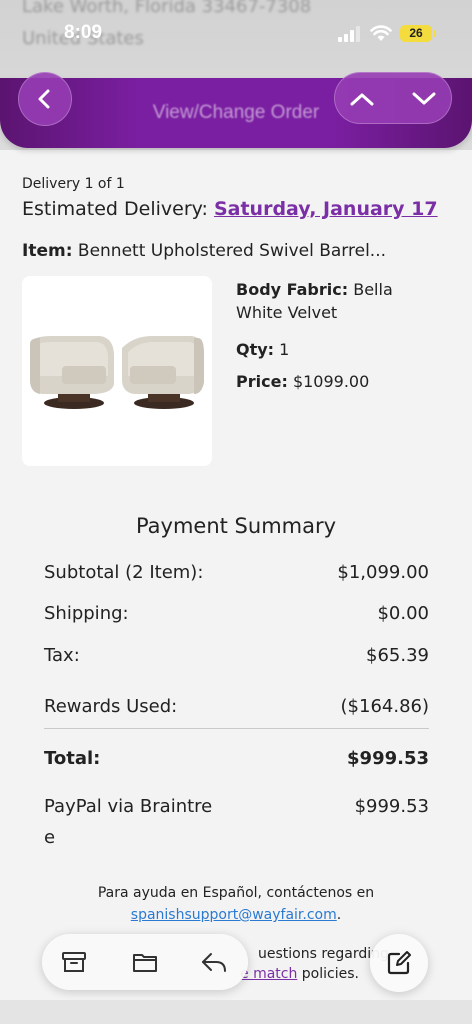 The image size is (472, 1024). What do you see at coordinates (128, 822) in the screenshot?
I see `payment-method-label: PayPal via Braintre e` at bounding box center [128, 822].